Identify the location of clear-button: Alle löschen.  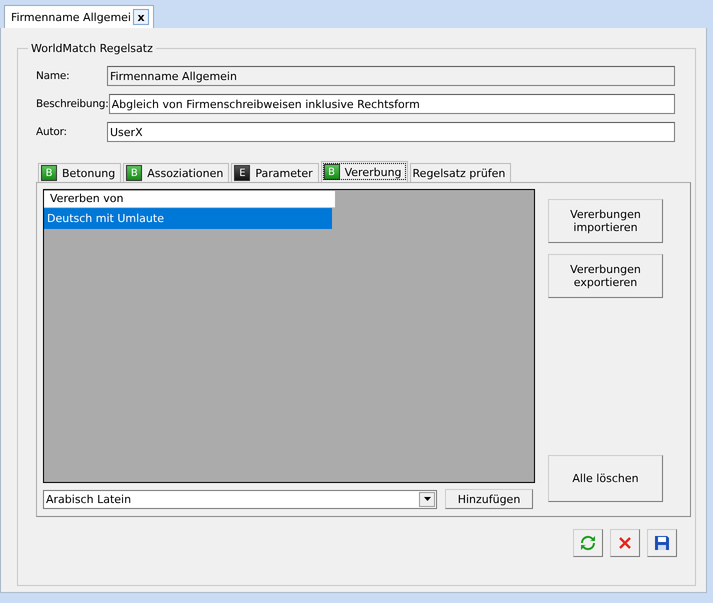
(605, 478).